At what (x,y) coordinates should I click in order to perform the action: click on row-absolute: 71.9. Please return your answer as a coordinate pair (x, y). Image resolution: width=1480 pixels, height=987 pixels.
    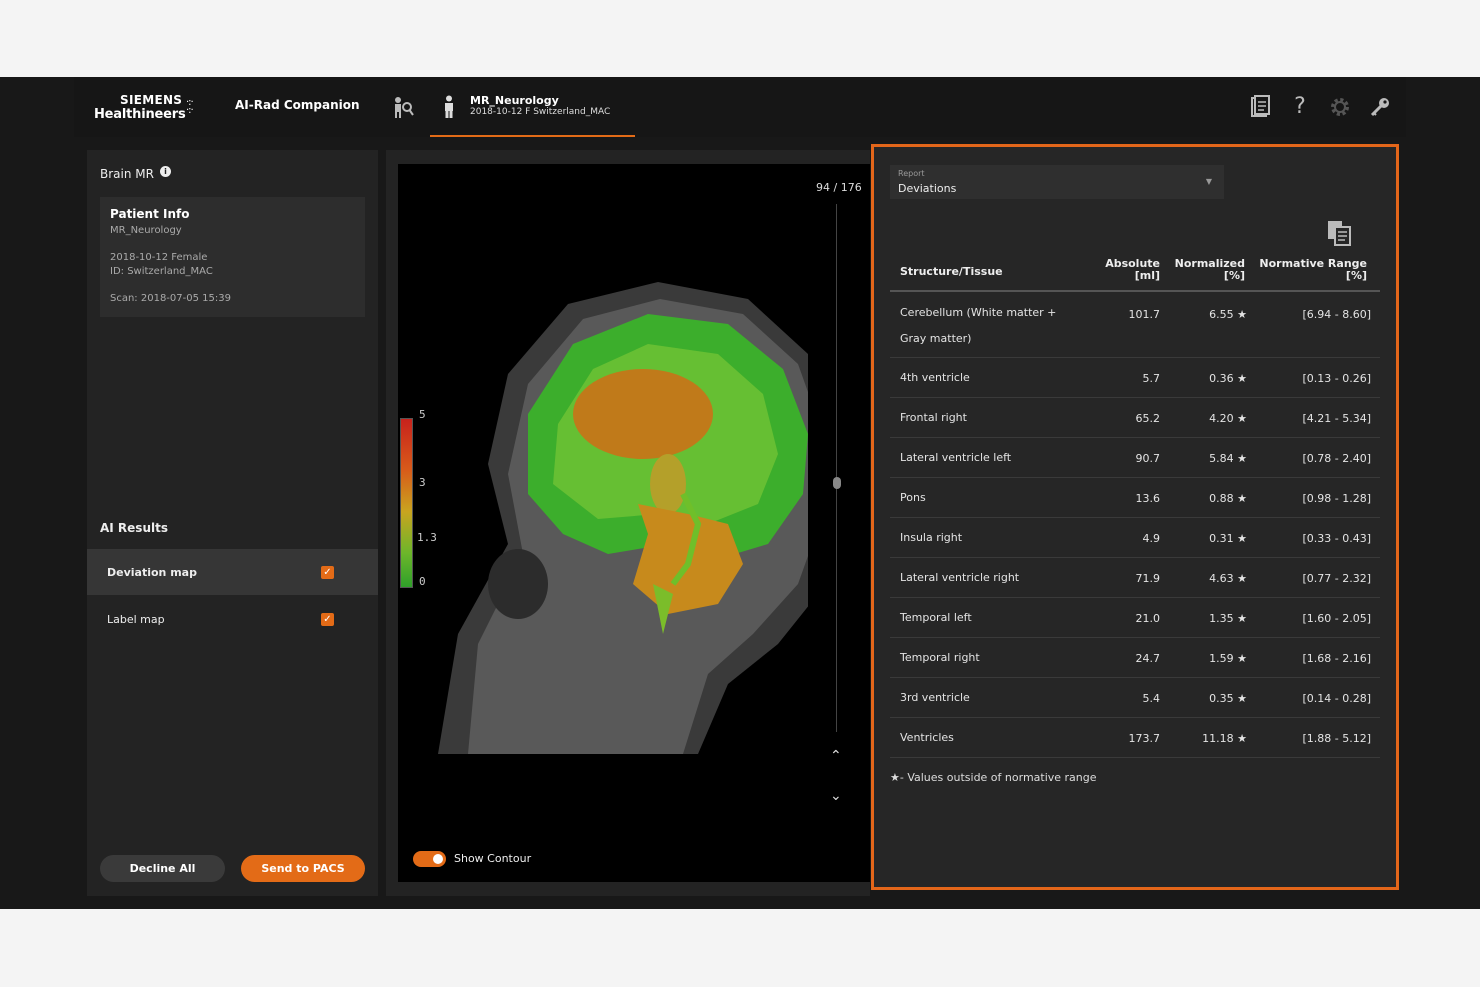
    Looking at the image, I should click on (1148, 578).